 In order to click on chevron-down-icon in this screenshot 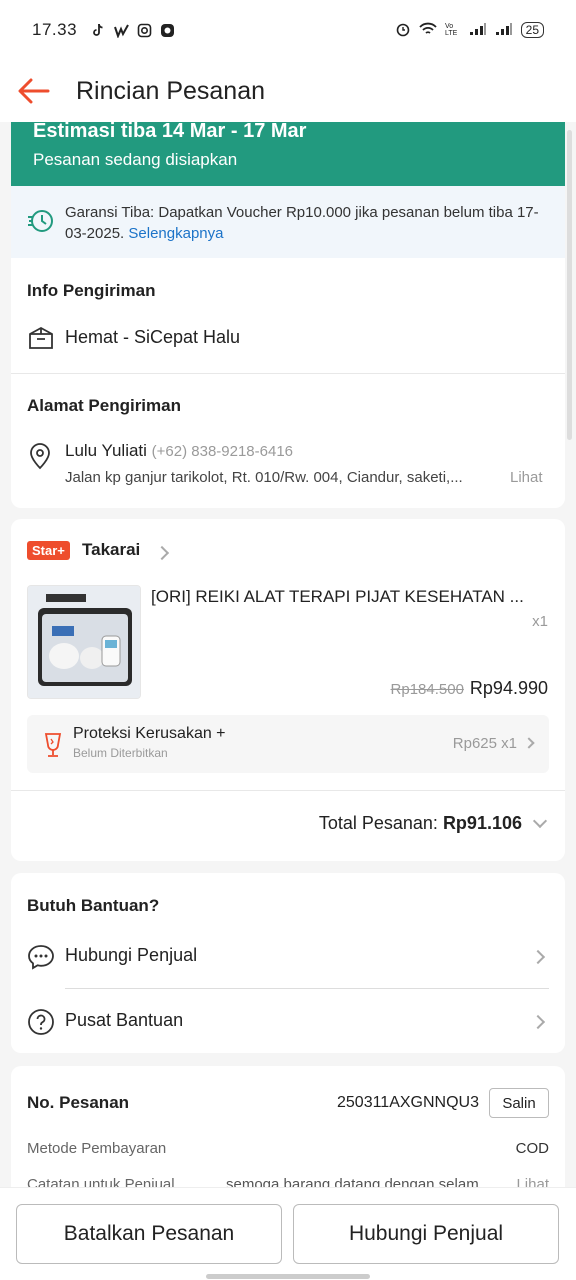, I will do `click(540, 821)`.